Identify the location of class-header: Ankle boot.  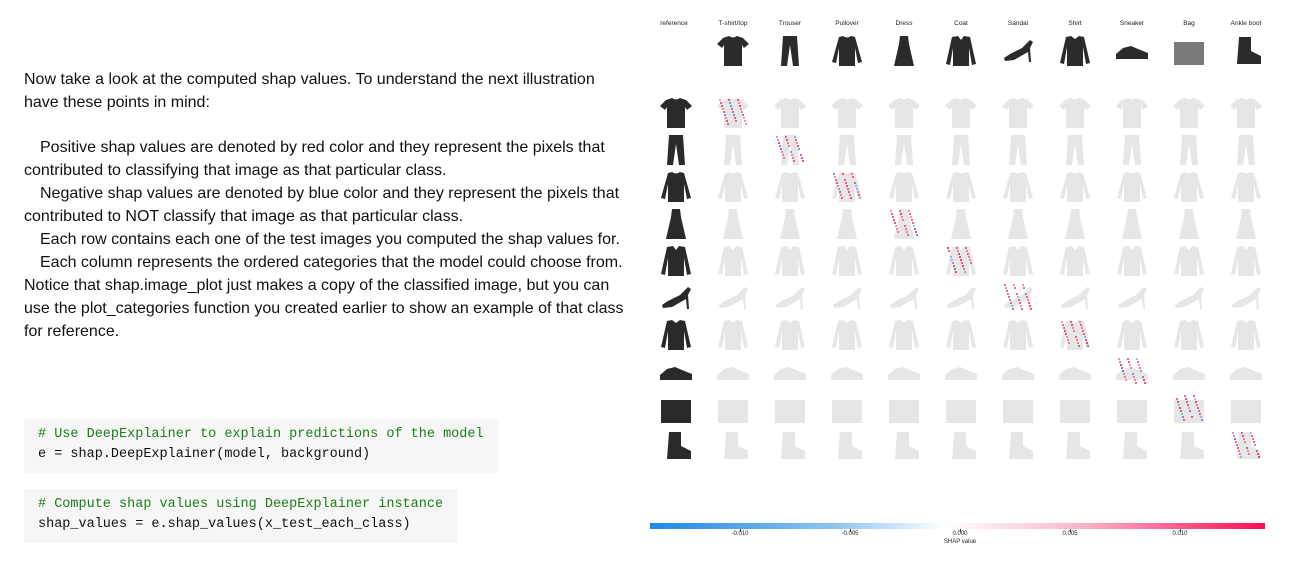
(1246, 23).